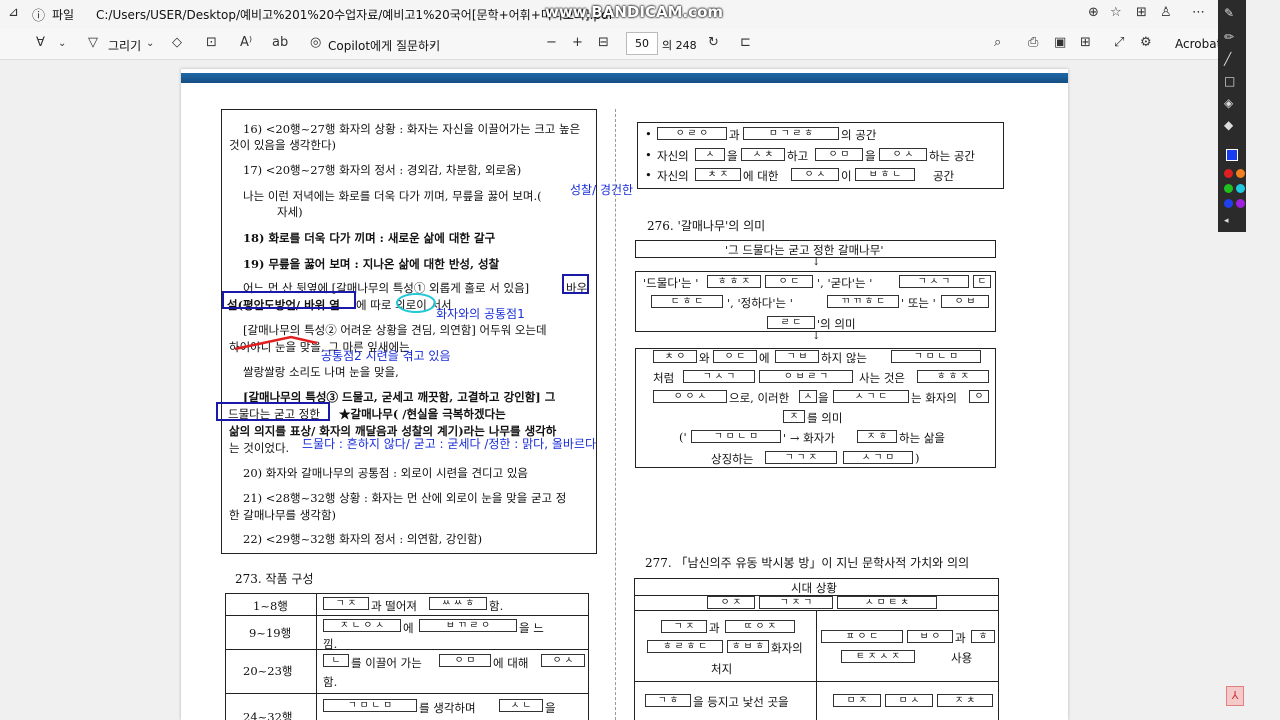 Image resolution: width=1280 pixels, height=720 pixels. Describe the element at coordinates (1116, 12) in the screenshot. I see `favorite-star-icon: ☆` at that location.